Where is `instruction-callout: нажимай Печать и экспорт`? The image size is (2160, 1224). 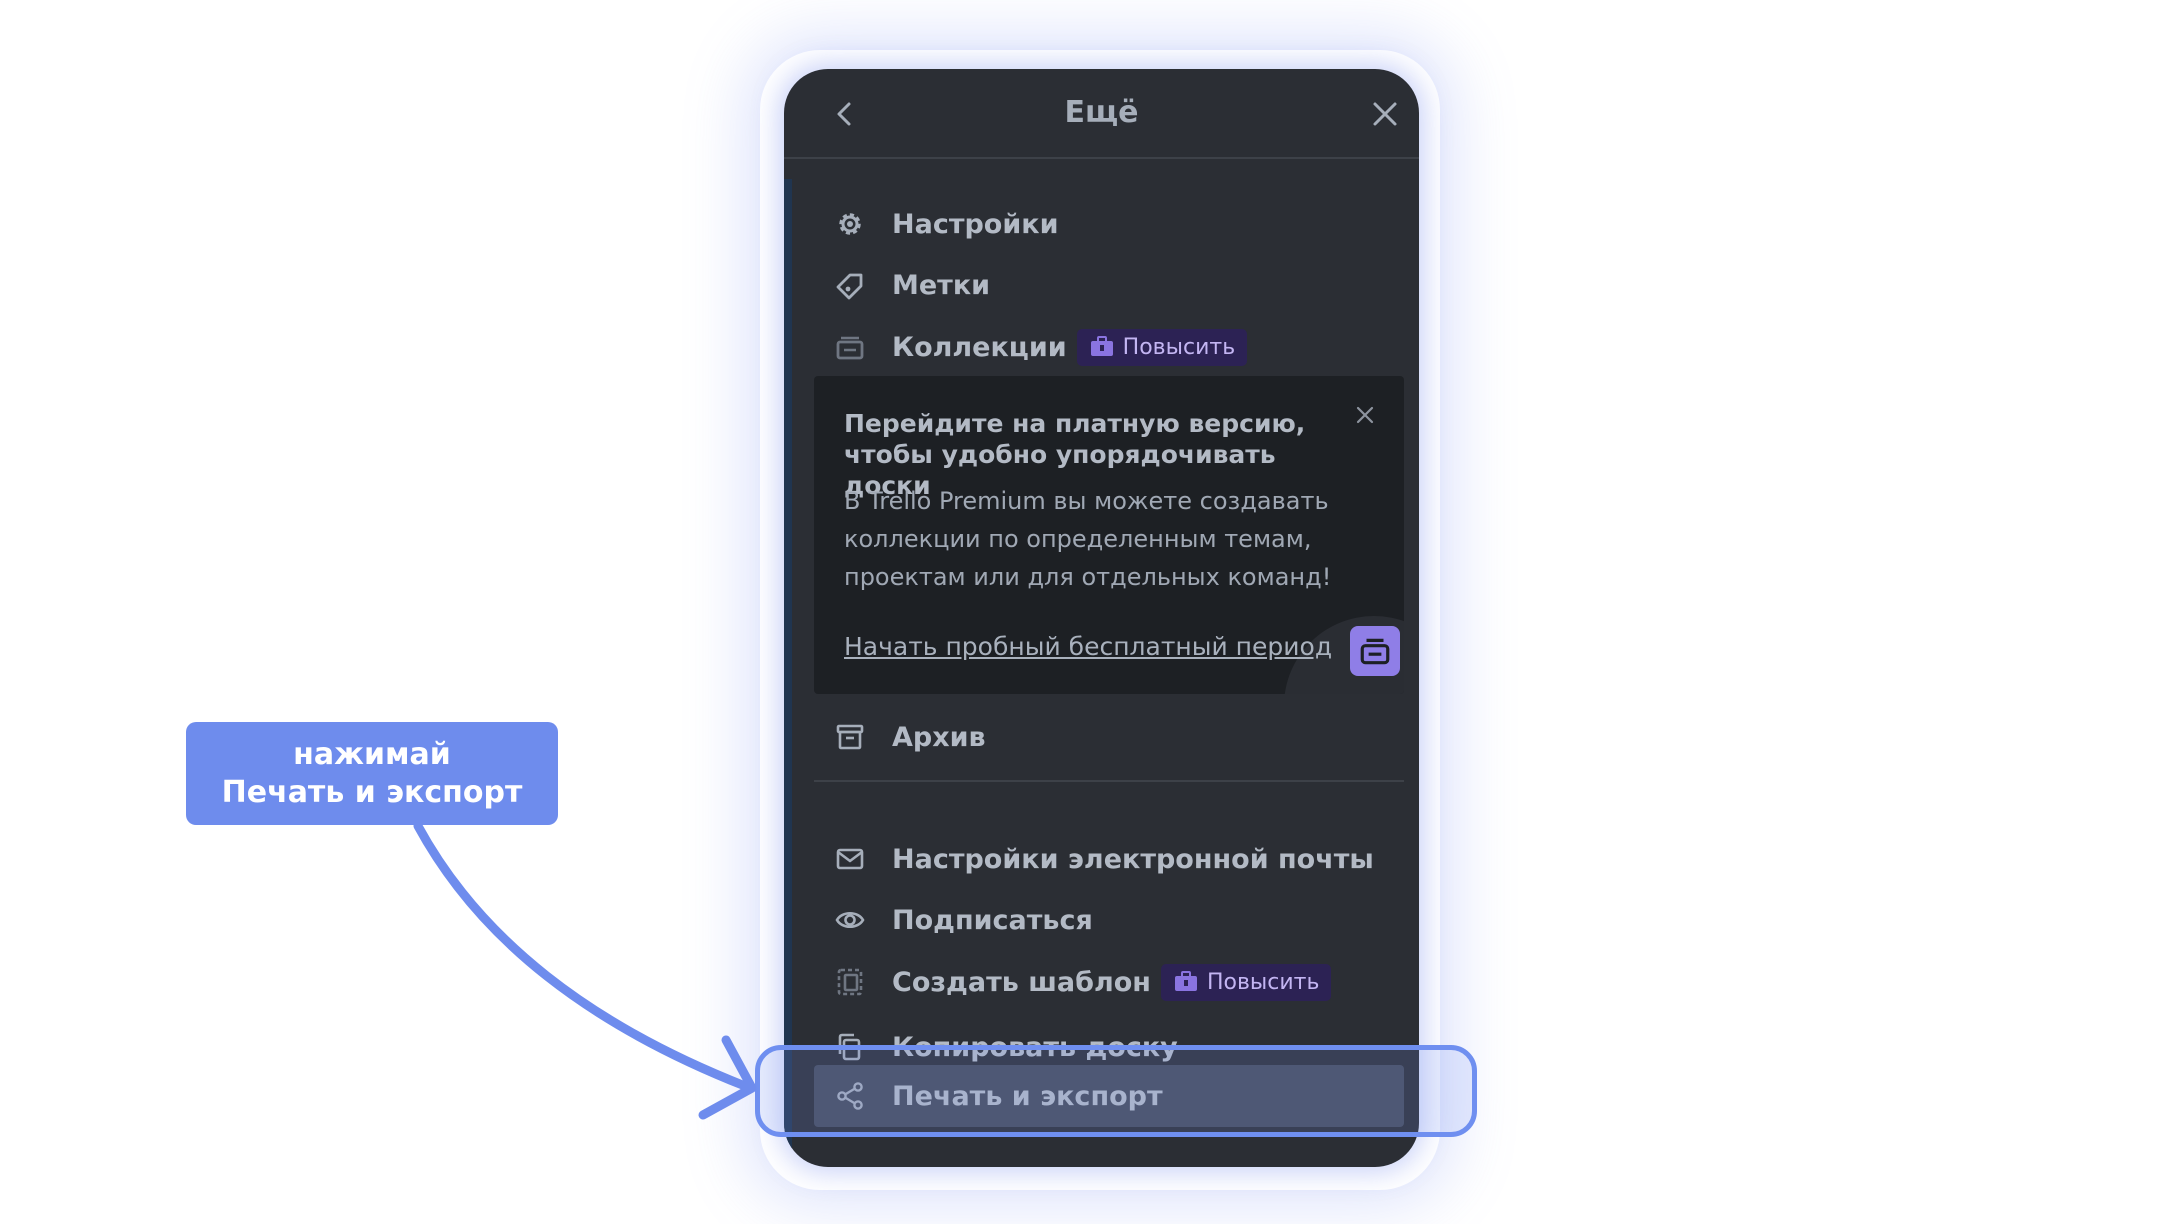
instruction-callout: нажимай Печать и экспорт is located at coordinates (372, 773).